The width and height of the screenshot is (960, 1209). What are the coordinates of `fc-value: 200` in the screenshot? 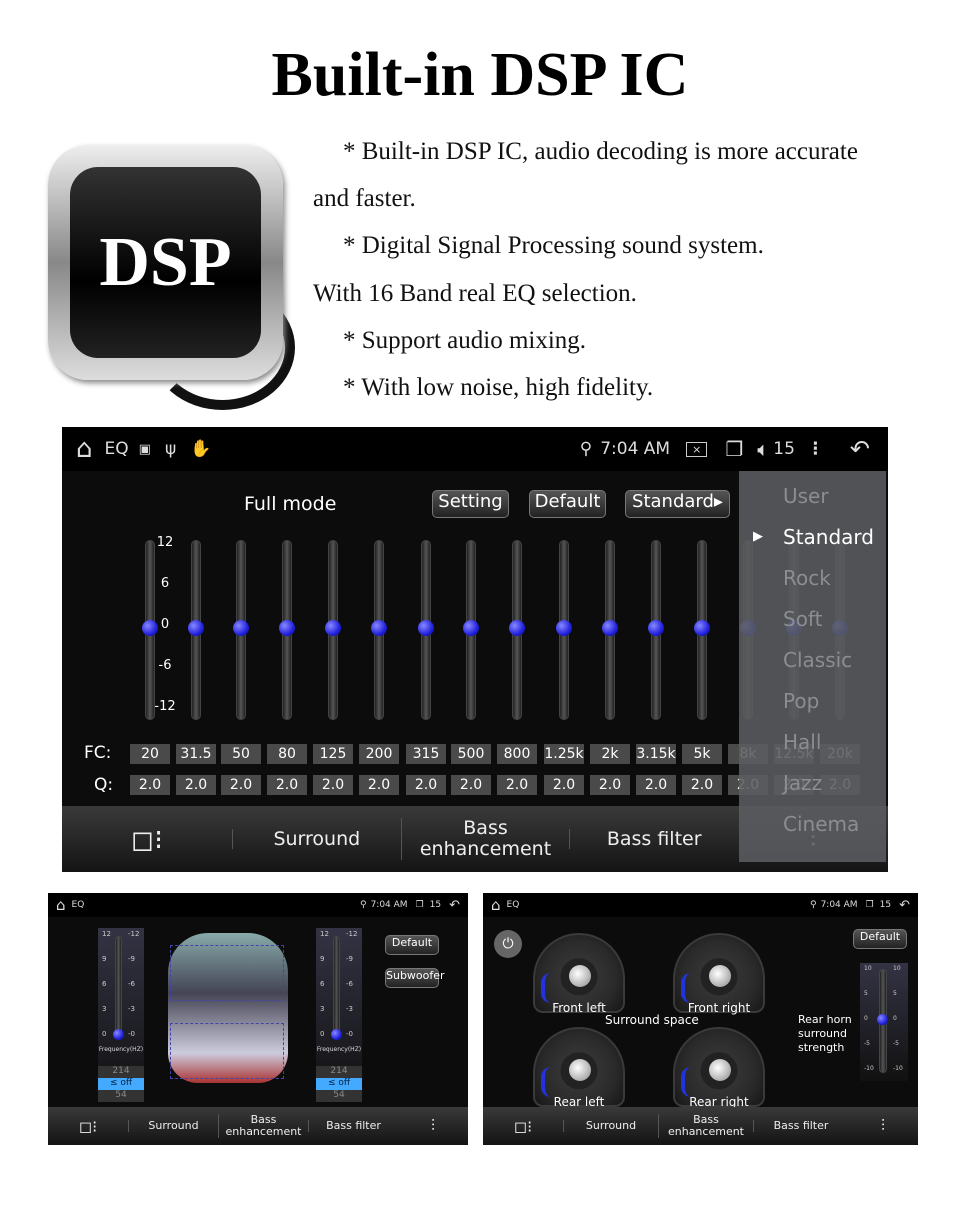 It's located at (379, 754).